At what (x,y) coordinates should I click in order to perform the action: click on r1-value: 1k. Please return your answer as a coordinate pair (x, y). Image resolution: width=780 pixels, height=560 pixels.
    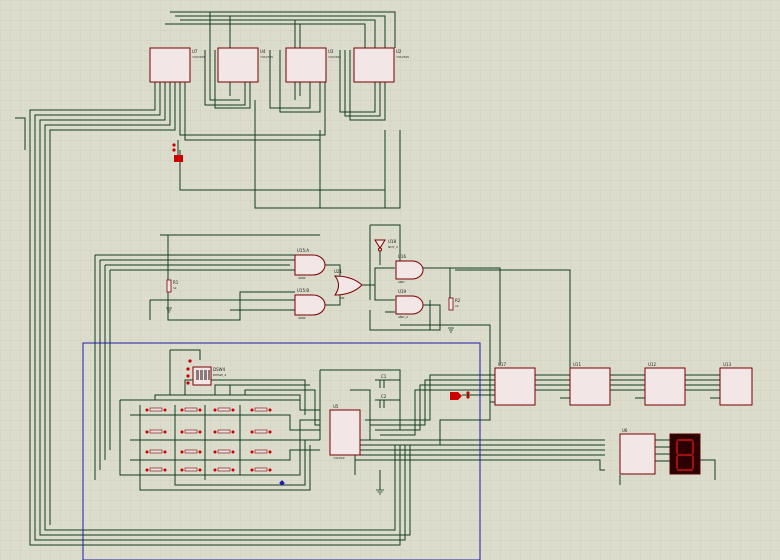
    Looking at the image, I should click on (175, 288).